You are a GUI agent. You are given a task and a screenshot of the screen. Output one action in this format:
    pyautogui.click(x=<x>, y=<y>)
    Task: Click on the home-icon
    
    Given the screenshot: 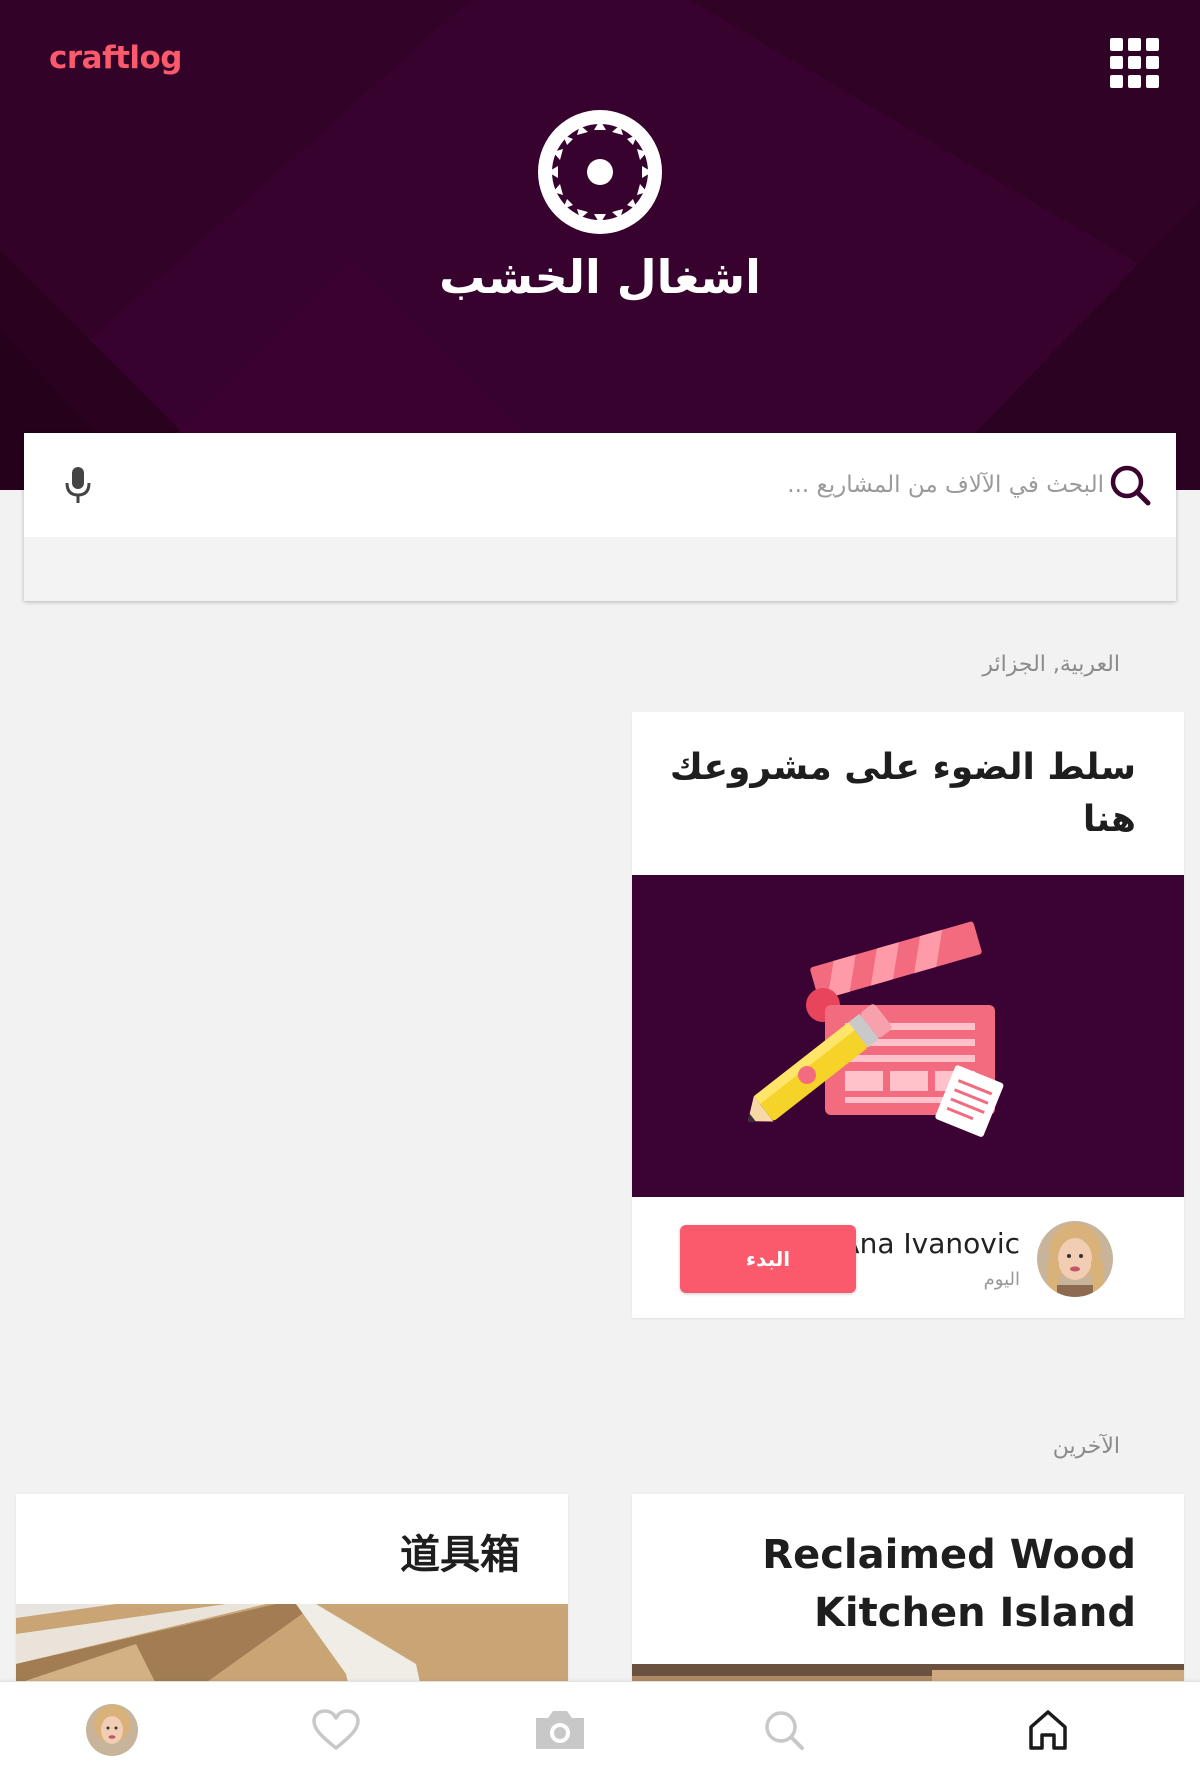 What is the action you would take?
    pyautogui.click(x=1048, y=1730)
    